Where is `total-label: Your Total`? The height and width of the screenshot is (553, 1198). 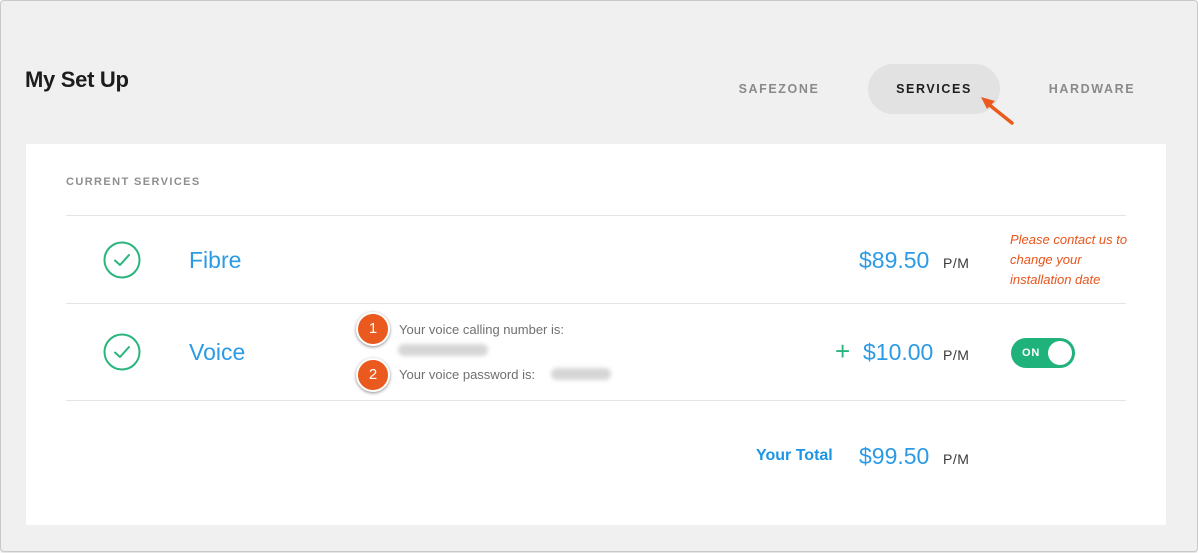
total-label: Your Total is located at coordinates (794, 455).